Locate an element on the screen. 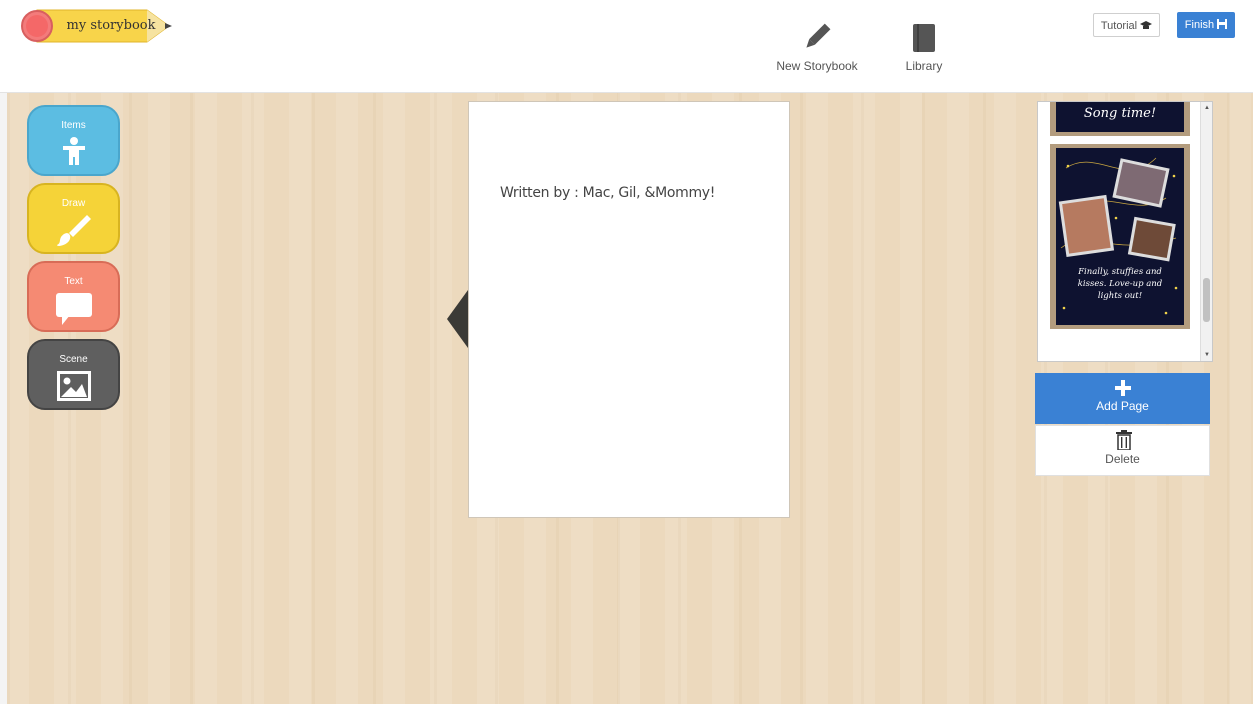 This screenshot has width=1253, height=704. items-tool-button: Items is located at coordinates (73, 140).